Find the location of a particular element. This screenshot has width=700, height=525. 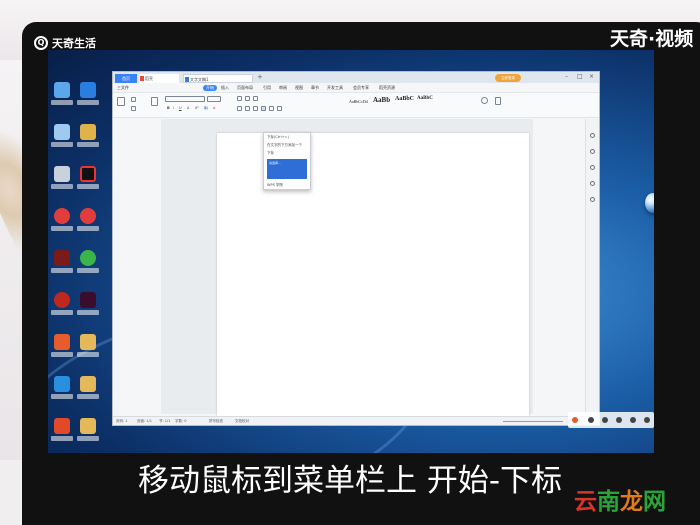

style-heading1: AaBb is located at coordinates (381, 101).